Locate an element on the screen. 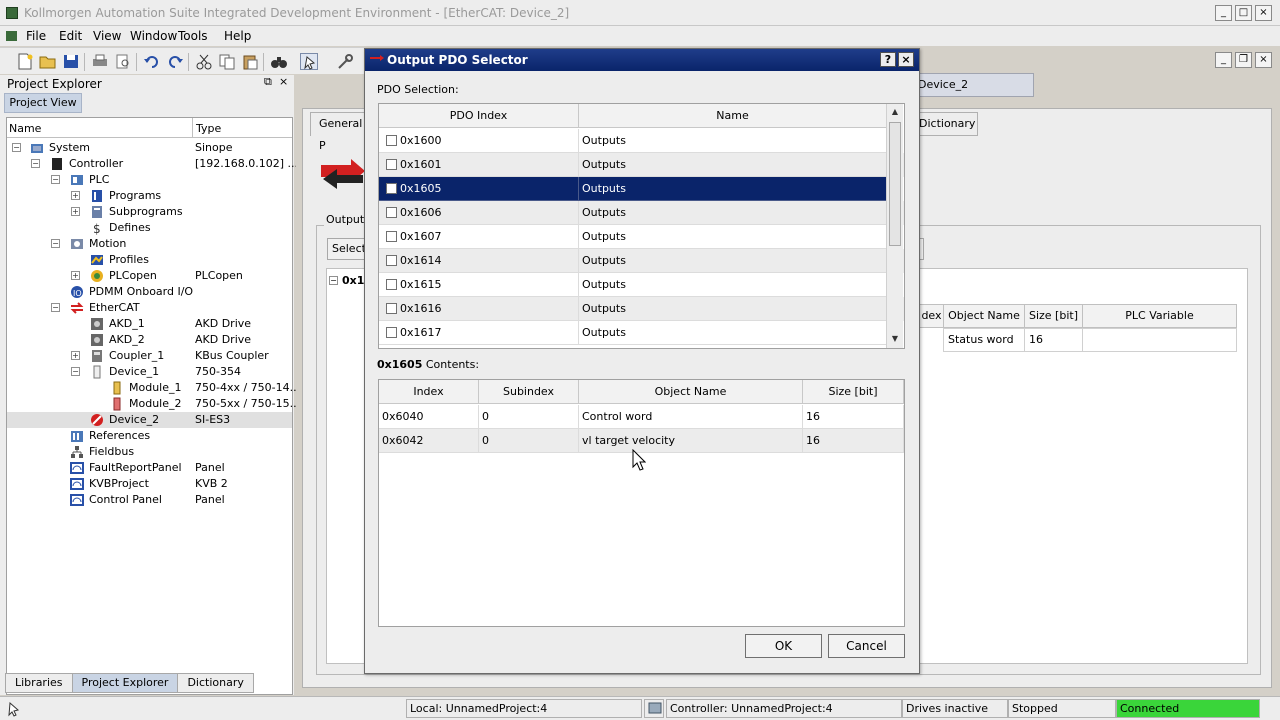 This screenshot has height=720, width=1280. menu-help: Help is located at coordinates (237, 36).